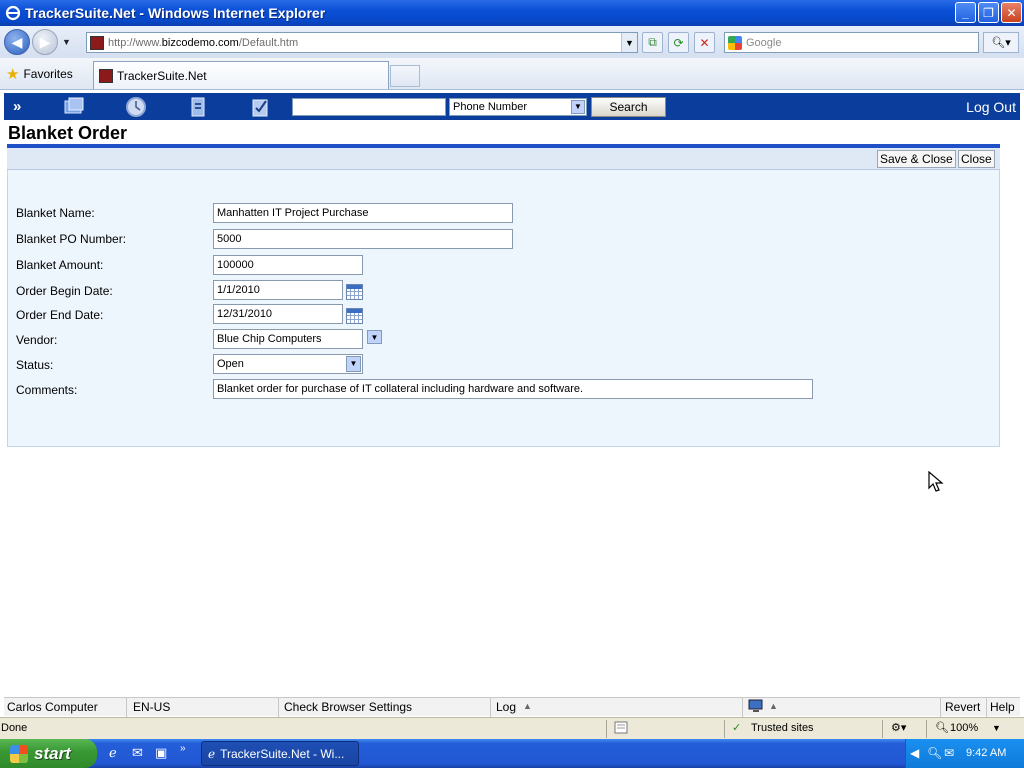 This screenshot has width=1024, height=768. Describe the element at coordinates (986, 753) in the screenshot. I see `taskbar-clock: 9:42 AM` at that location.